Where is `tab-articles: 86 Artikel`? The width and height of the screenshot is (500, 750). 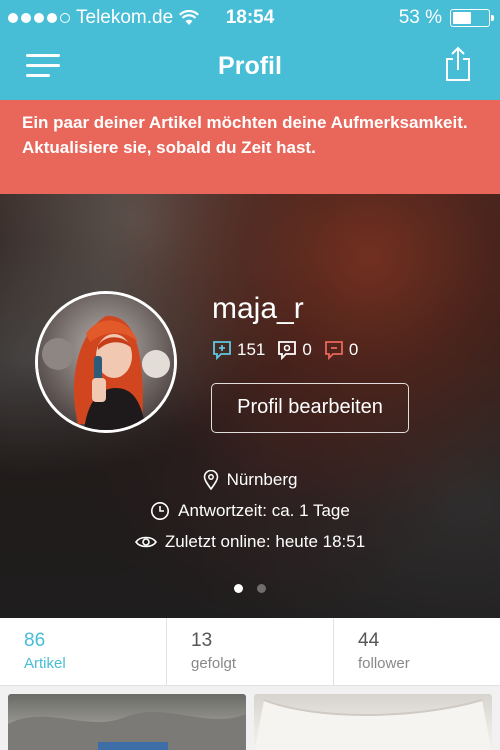
tab-articles: 86 Artikel is located at coordinates (83, 651).